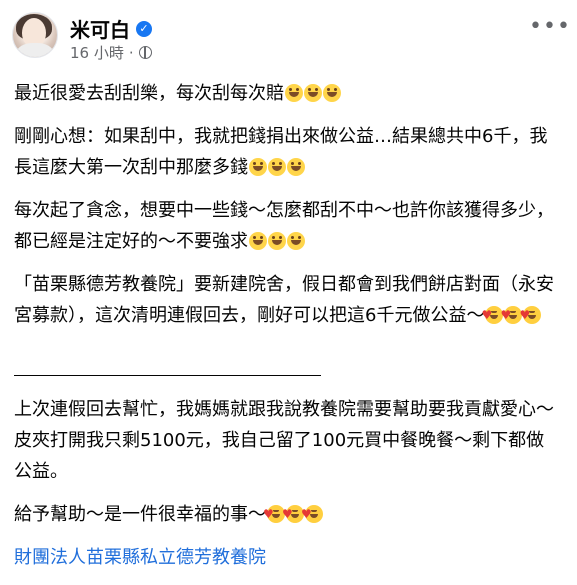 Image resolution: width=577 pixels, height=585 pixels. I want to click on globe-icon, so click(145, 52).